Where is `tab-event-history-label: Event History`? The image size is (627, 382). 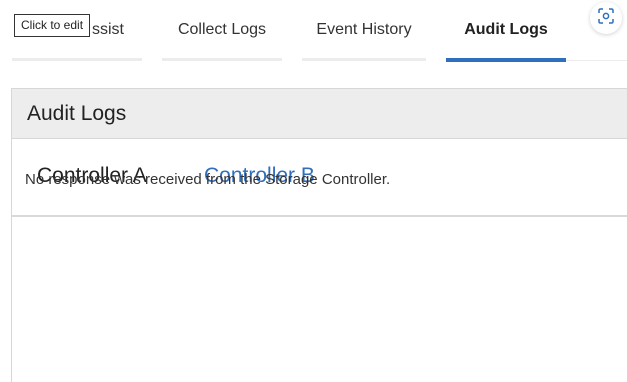 tab-event-history-label: Event History is located at coordinates (364, 29).